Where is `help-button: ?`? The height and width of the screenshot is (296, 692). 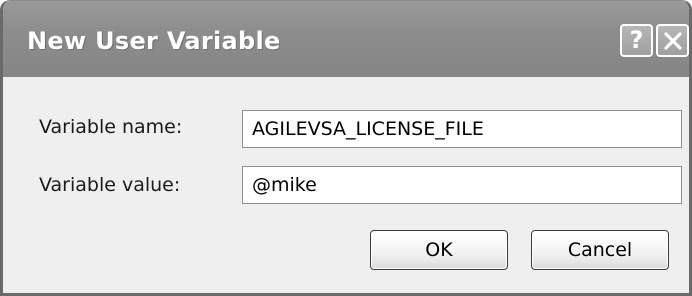 help-button: ? is located at coordinates (636, 40).